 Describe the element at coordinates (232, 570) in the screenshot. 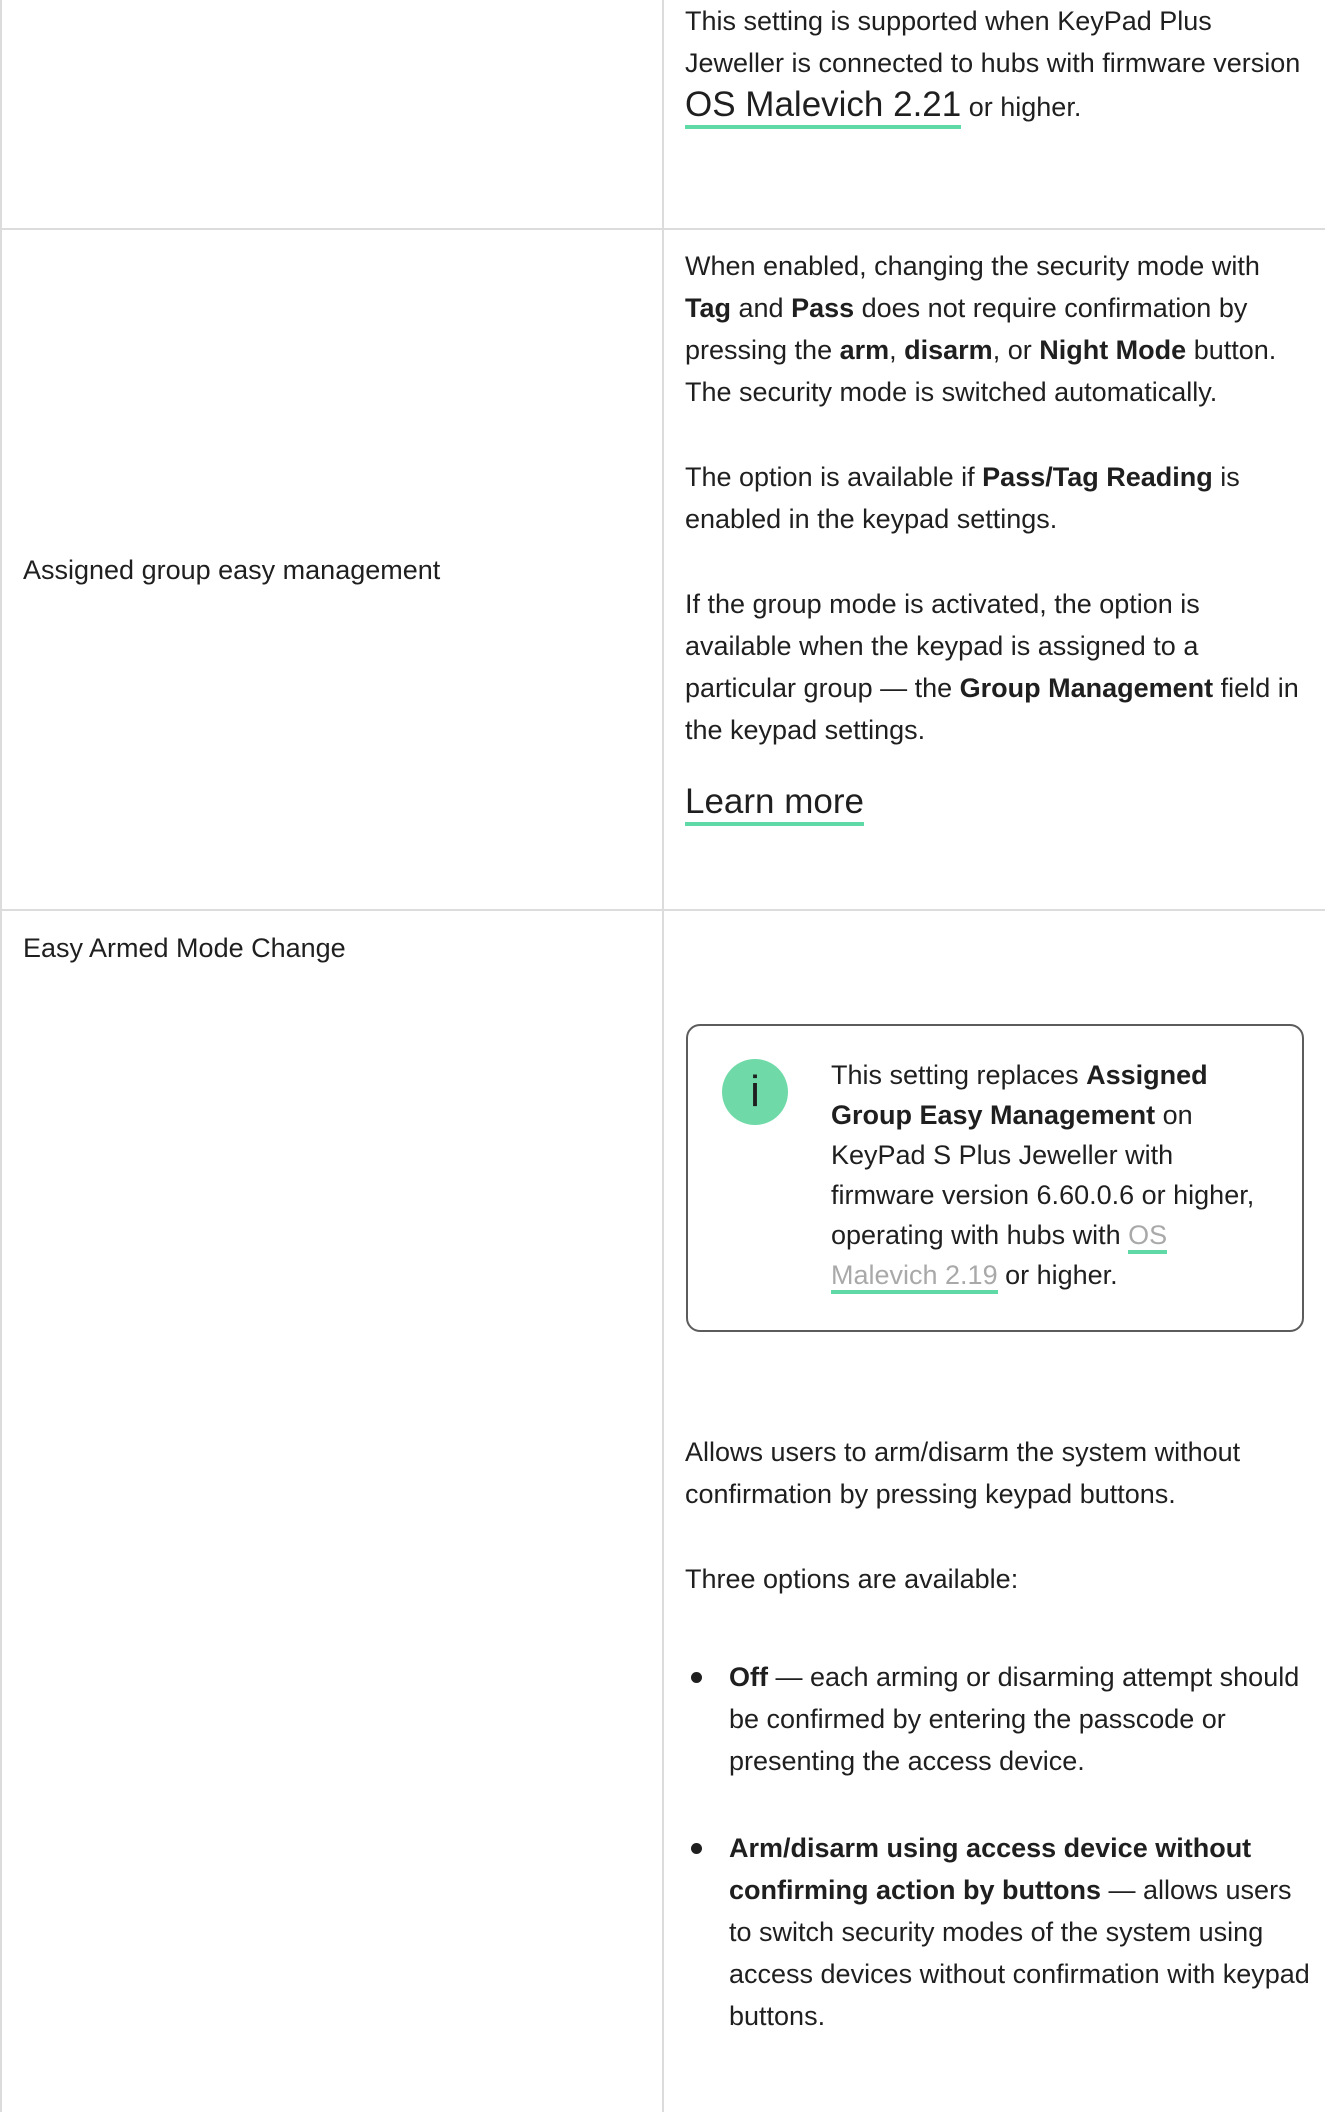

I see `row2-label: Assigned group easy management` at that location.